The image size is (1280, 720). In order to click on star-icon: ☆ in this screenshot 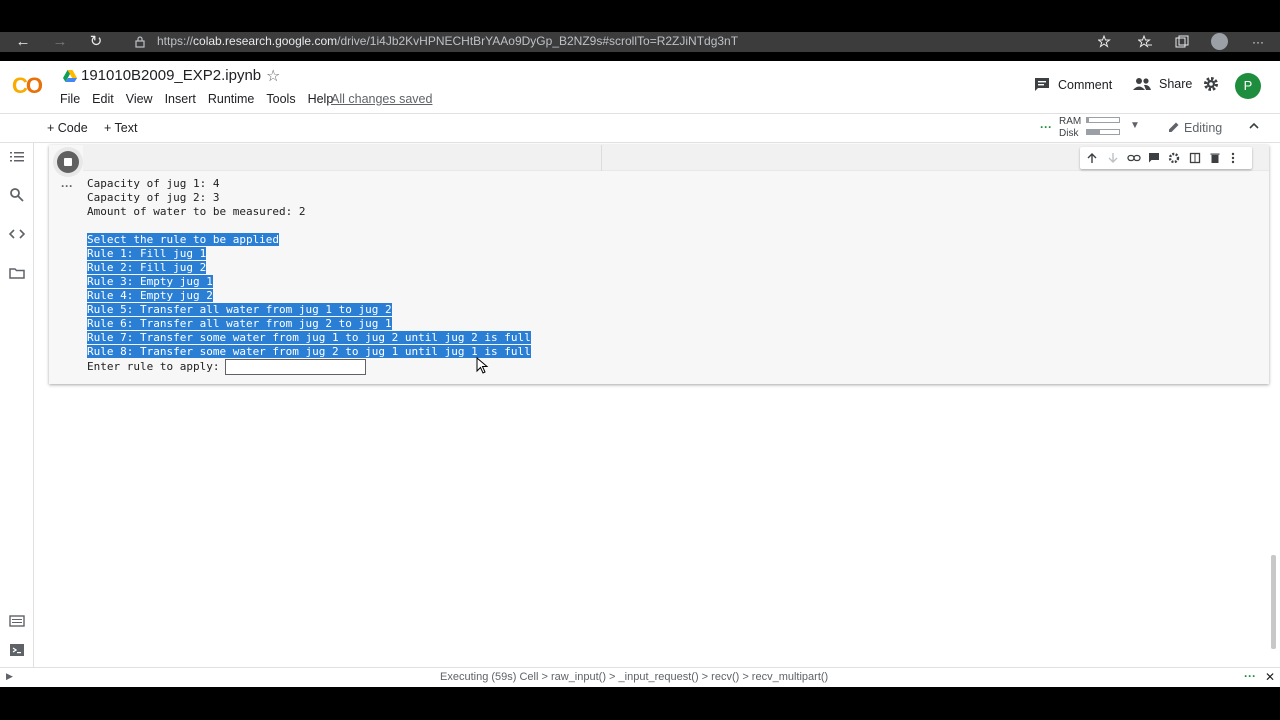, I will do `click(273, 76)`.